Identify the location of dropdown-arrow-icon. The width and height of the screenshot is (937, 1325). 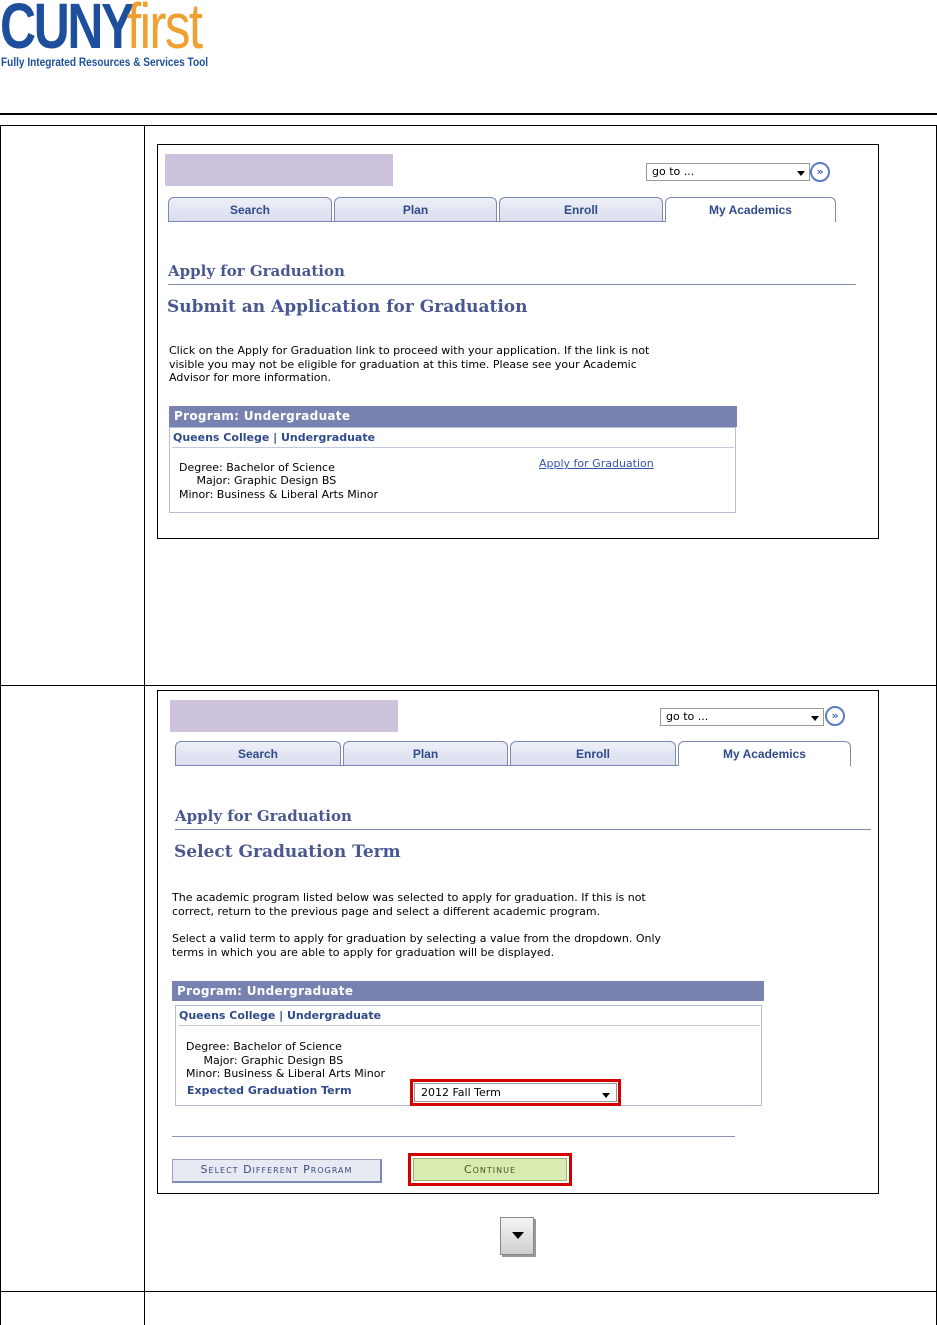
(517, 1236).